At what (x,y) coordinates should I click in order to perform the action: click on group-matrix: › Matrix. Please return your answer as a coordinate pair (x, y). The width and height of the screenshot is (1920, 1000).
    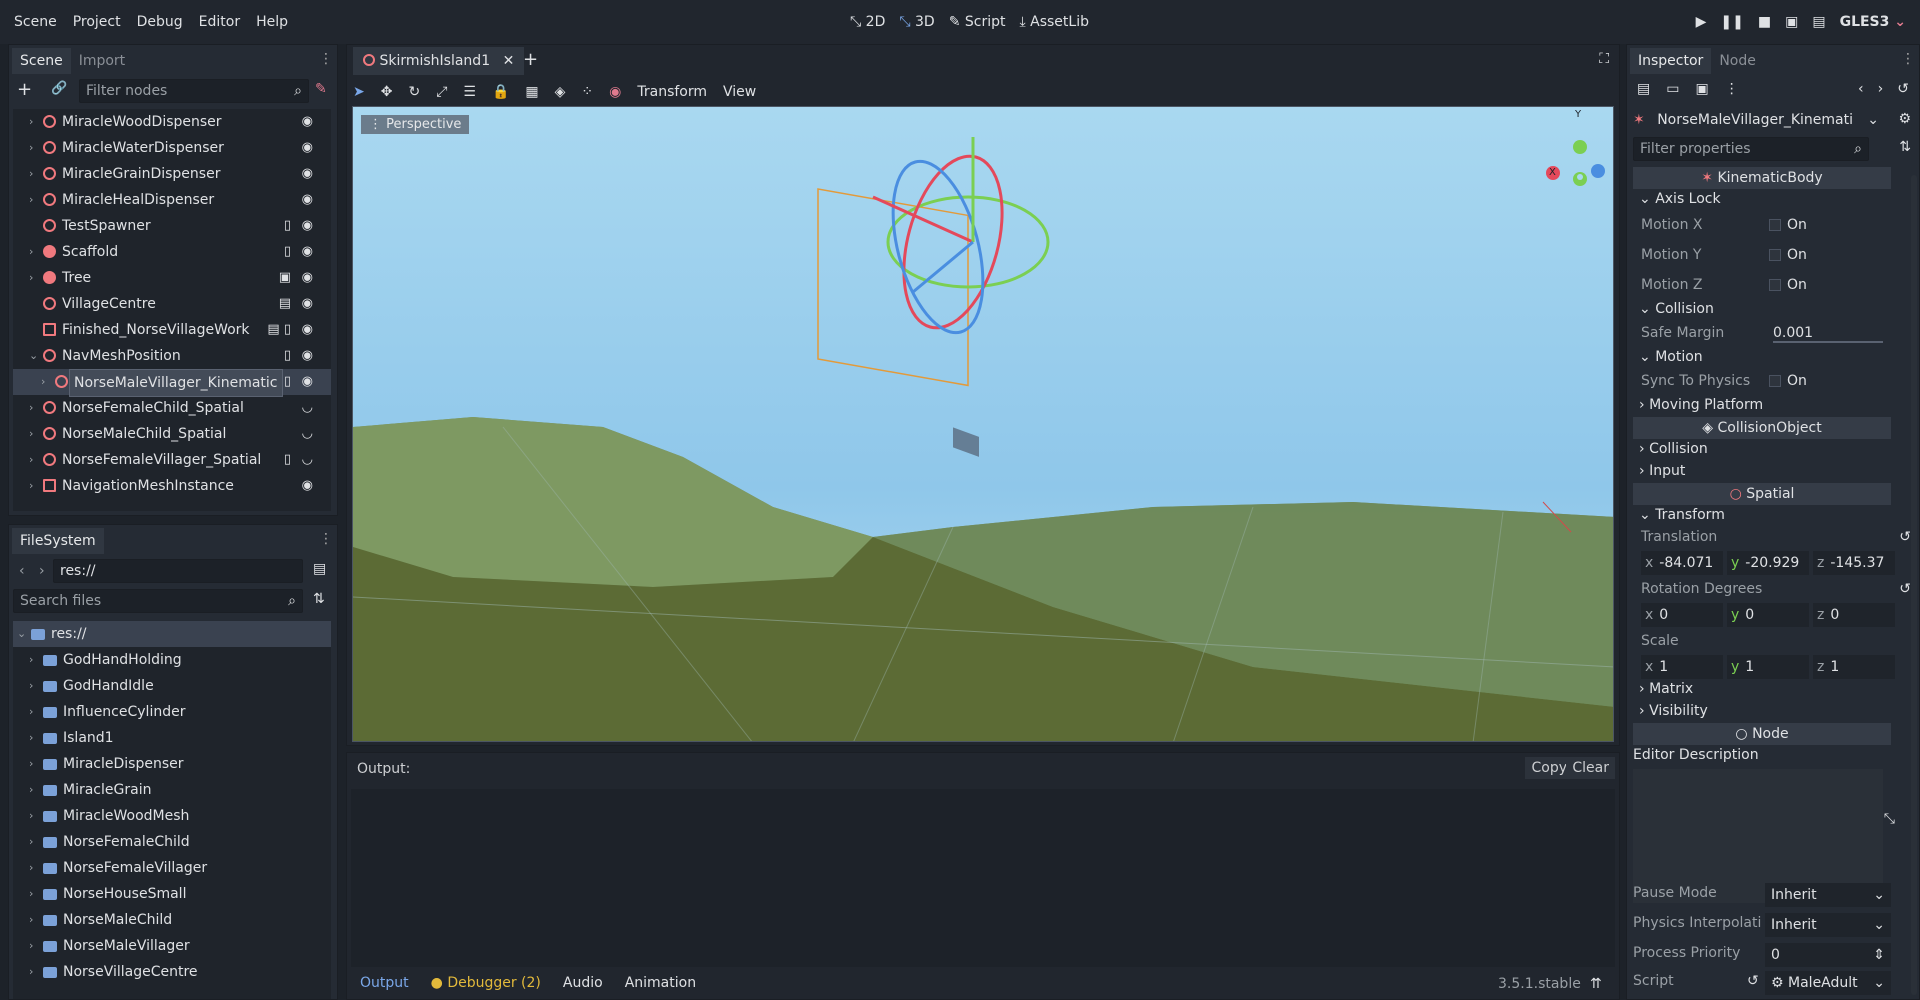
    Looking at the image, I should click on (1666, 689).